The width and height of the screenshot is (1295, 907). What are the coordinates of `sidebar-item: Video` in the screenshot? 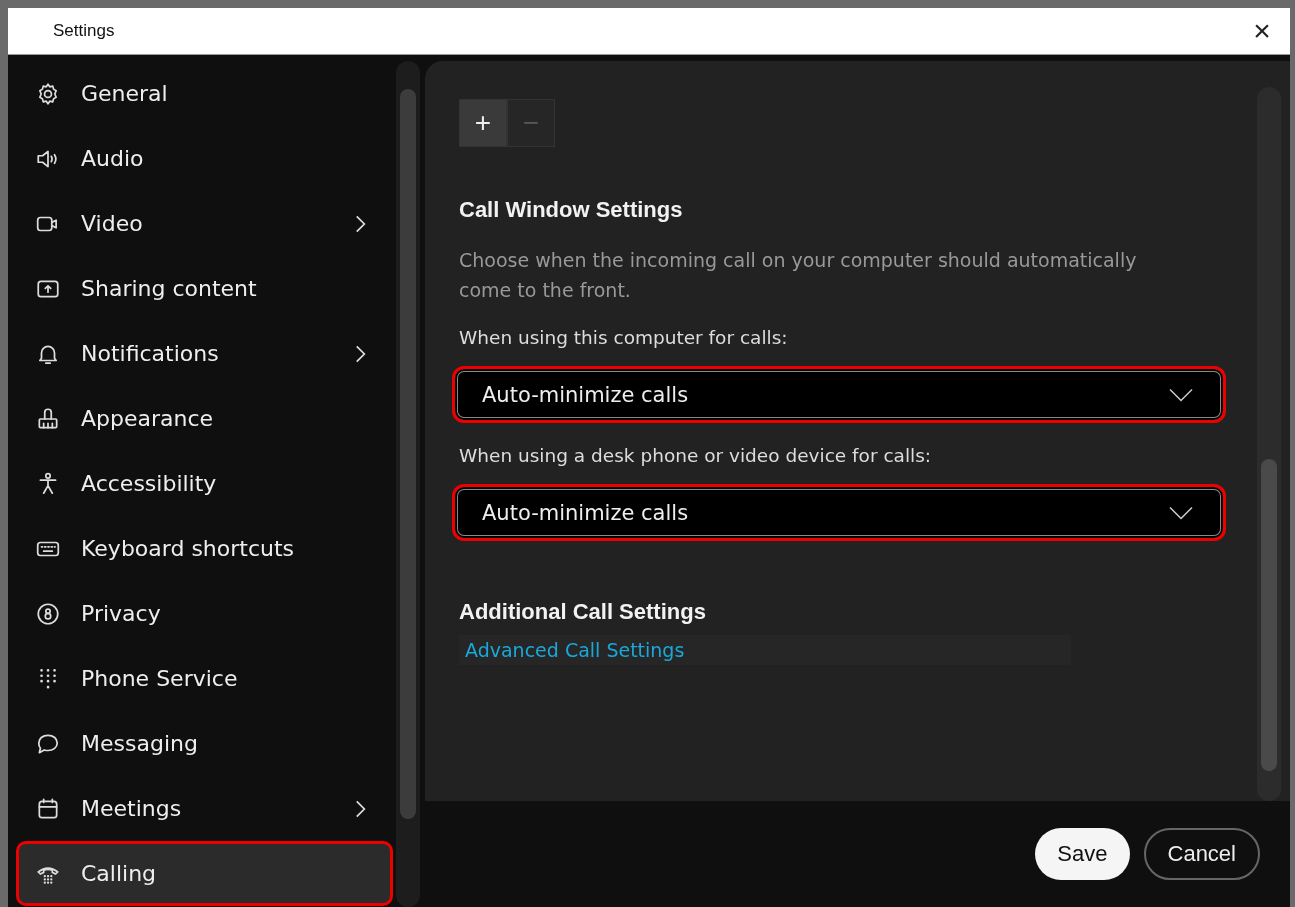 It's located at (205, 223).